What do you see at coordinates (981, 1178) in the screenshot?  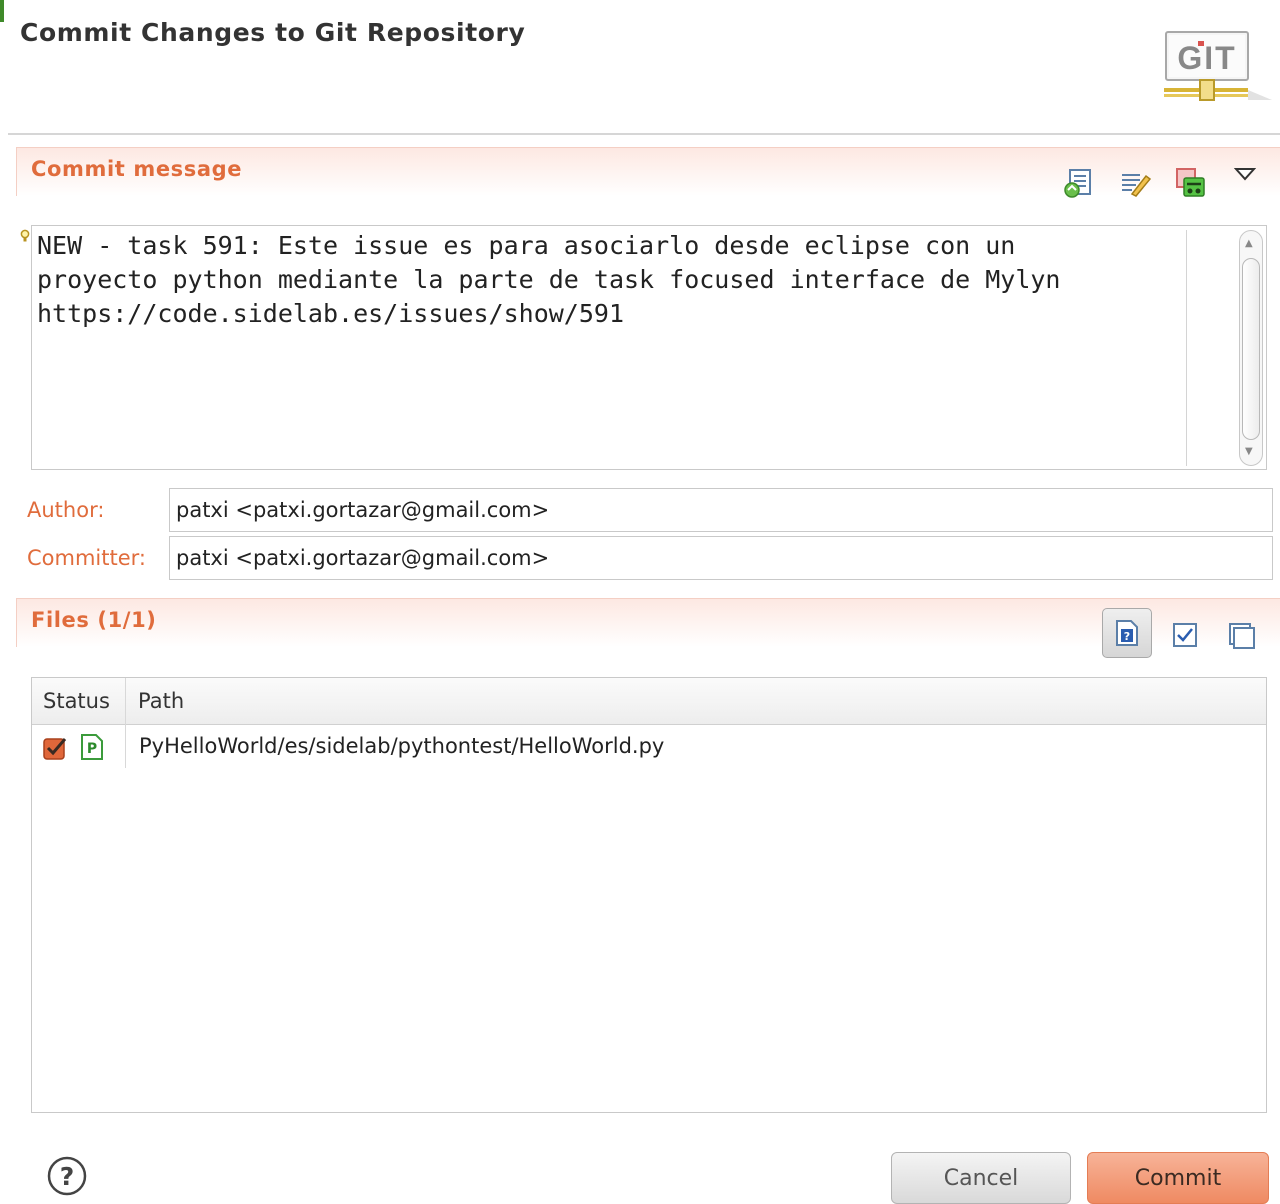 I see `cancel-button: Cancel` at bounding box center [981, 1178].